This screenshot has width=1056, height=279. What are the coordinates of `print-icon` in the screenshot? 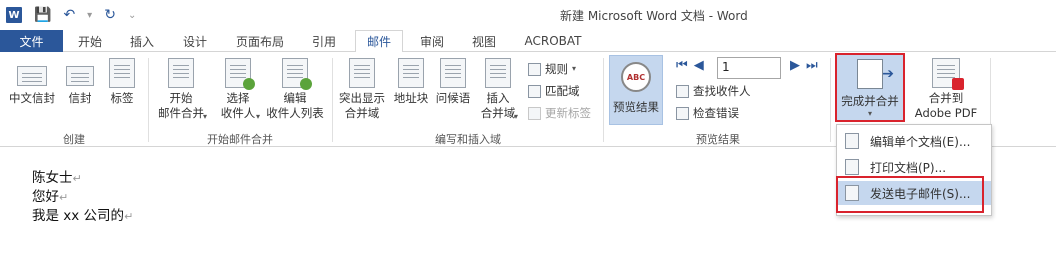 It's located at (852, 167).